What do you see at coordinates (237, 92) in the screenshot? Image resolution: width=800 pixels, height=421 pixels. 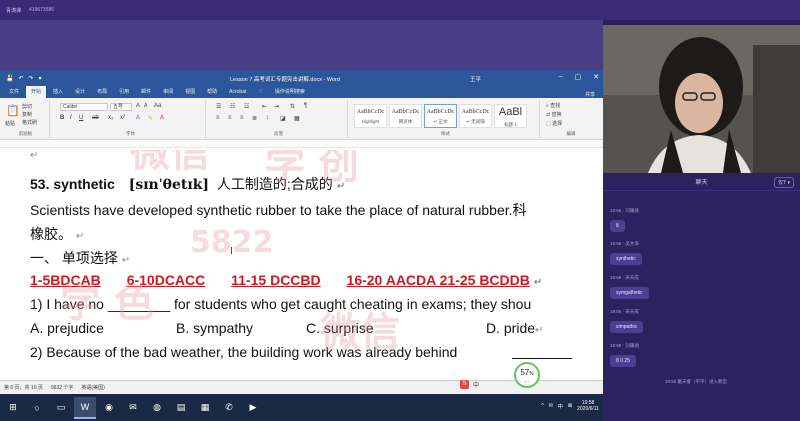 I see `tab-acrobat: Acrobat` at bounding box center [237, 92].